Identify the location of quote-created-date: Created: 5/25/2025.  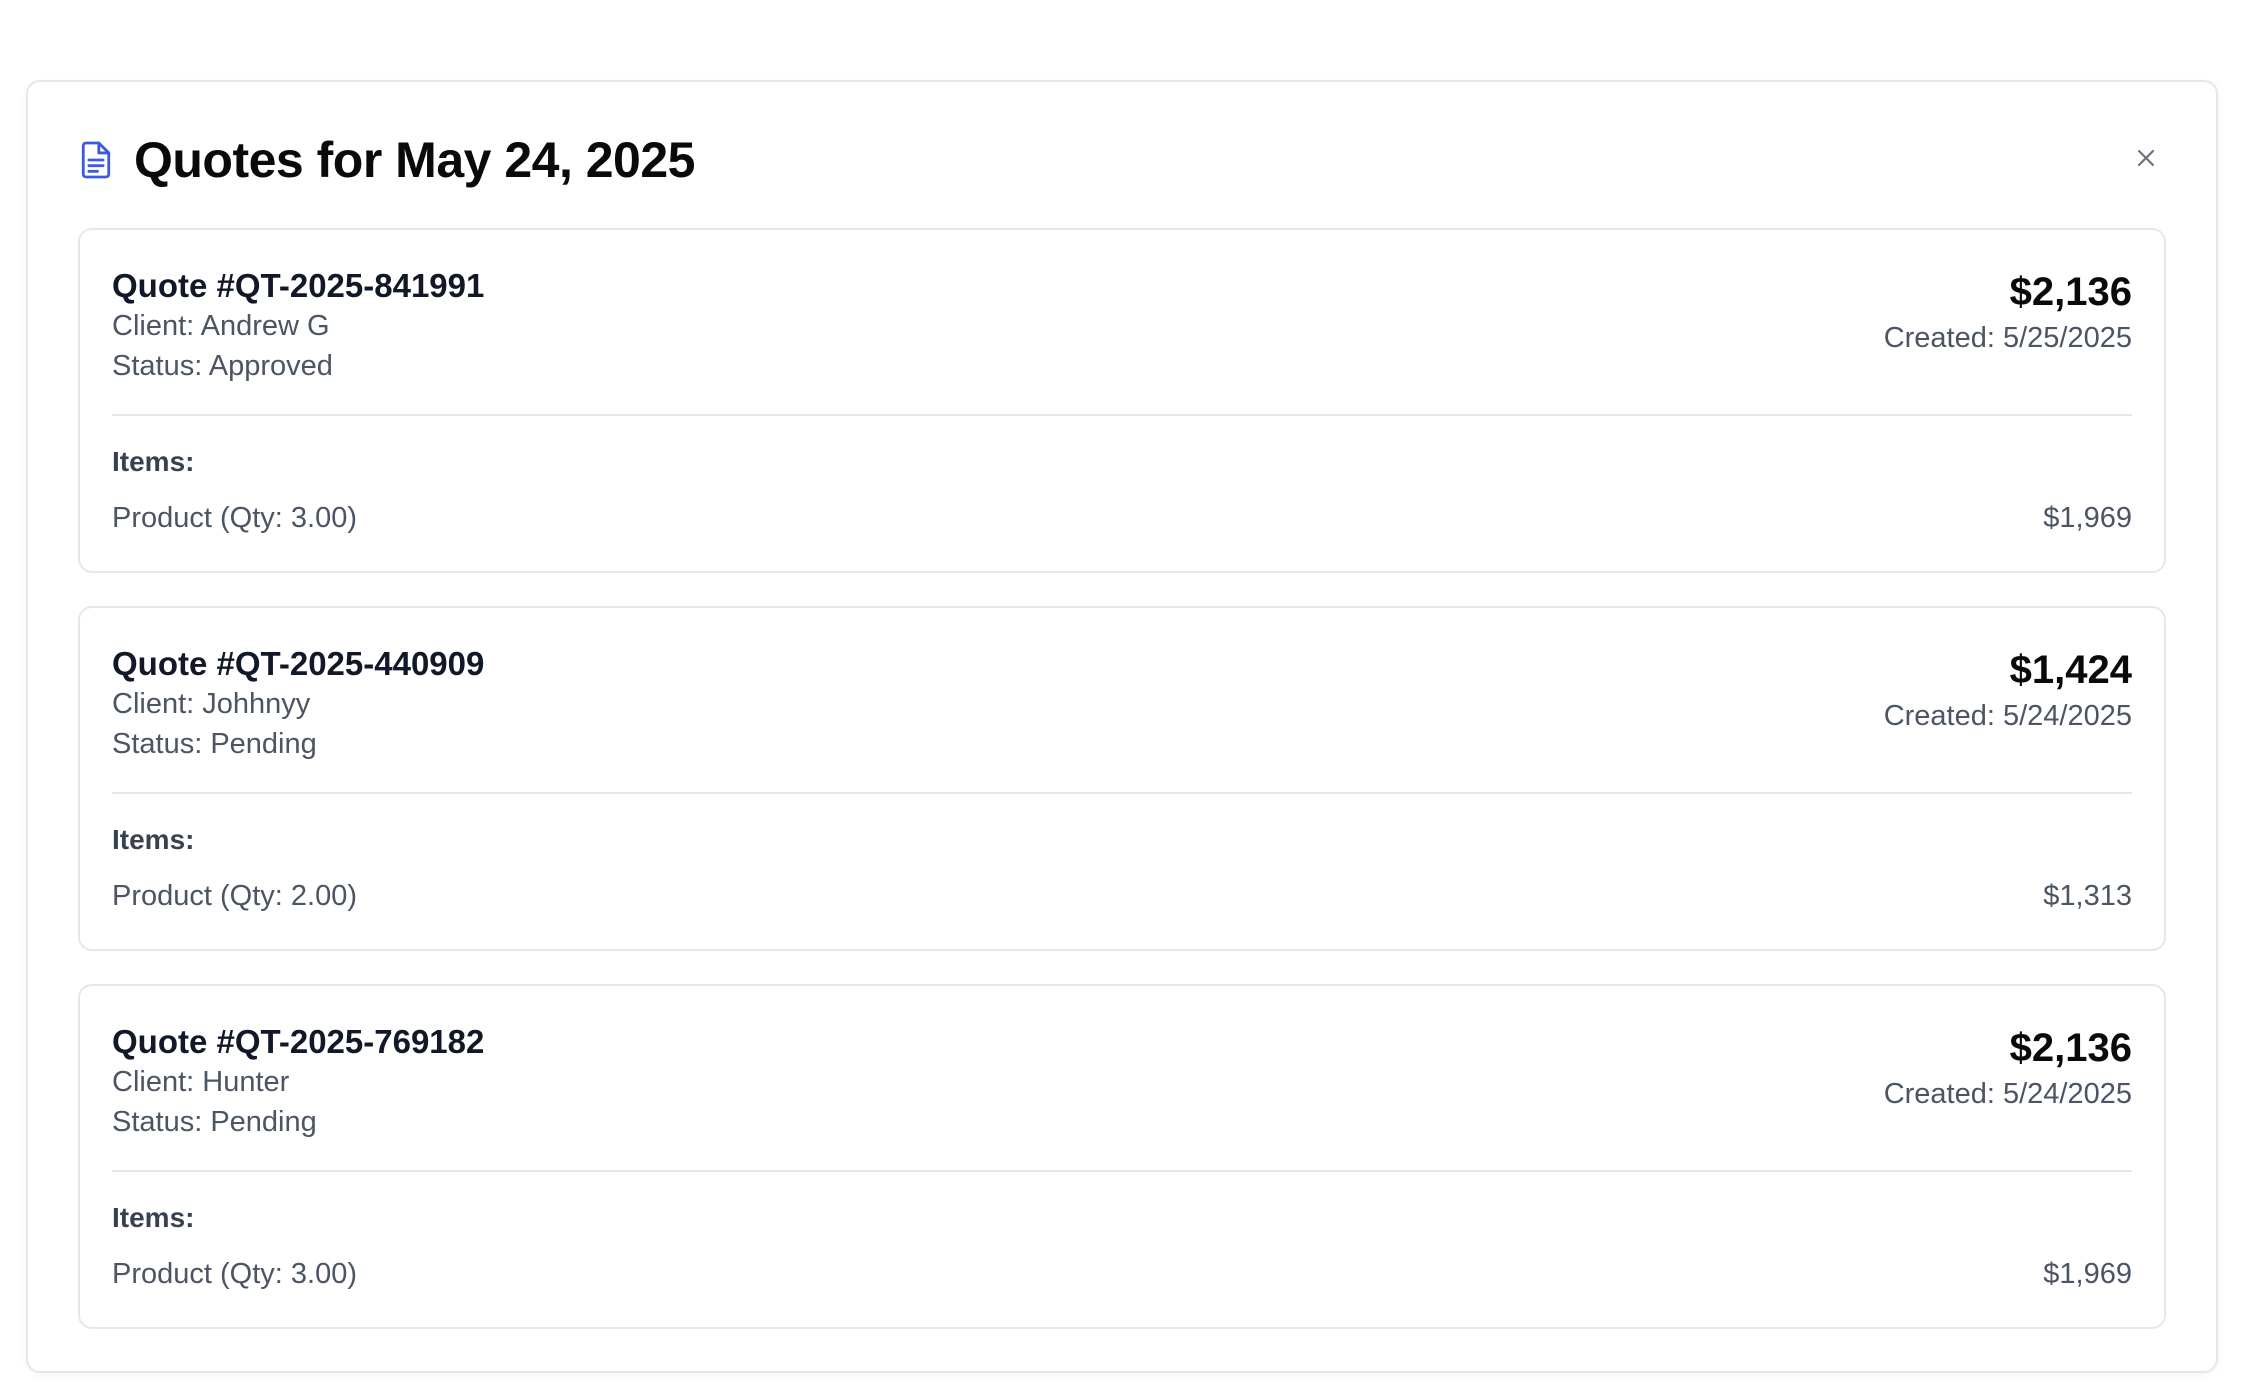
(2007, 338).